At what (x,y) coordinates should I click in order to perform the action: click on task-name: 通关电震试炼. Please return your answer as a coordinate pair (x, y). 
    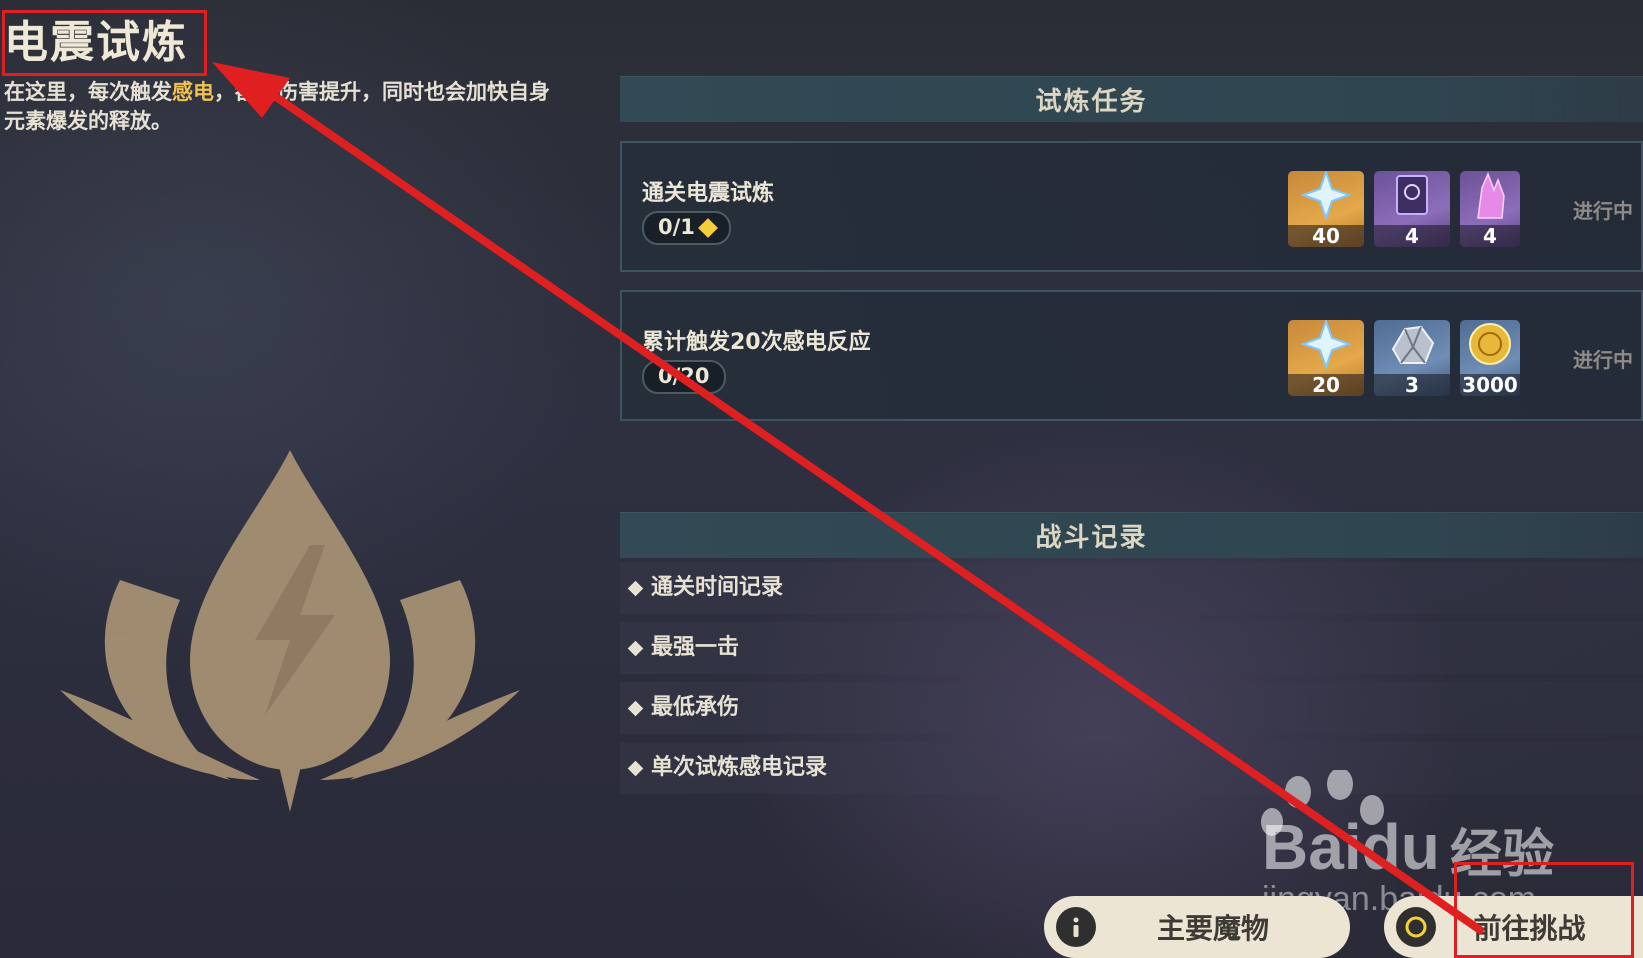
    Looking at the image, I should click on (708, 193).